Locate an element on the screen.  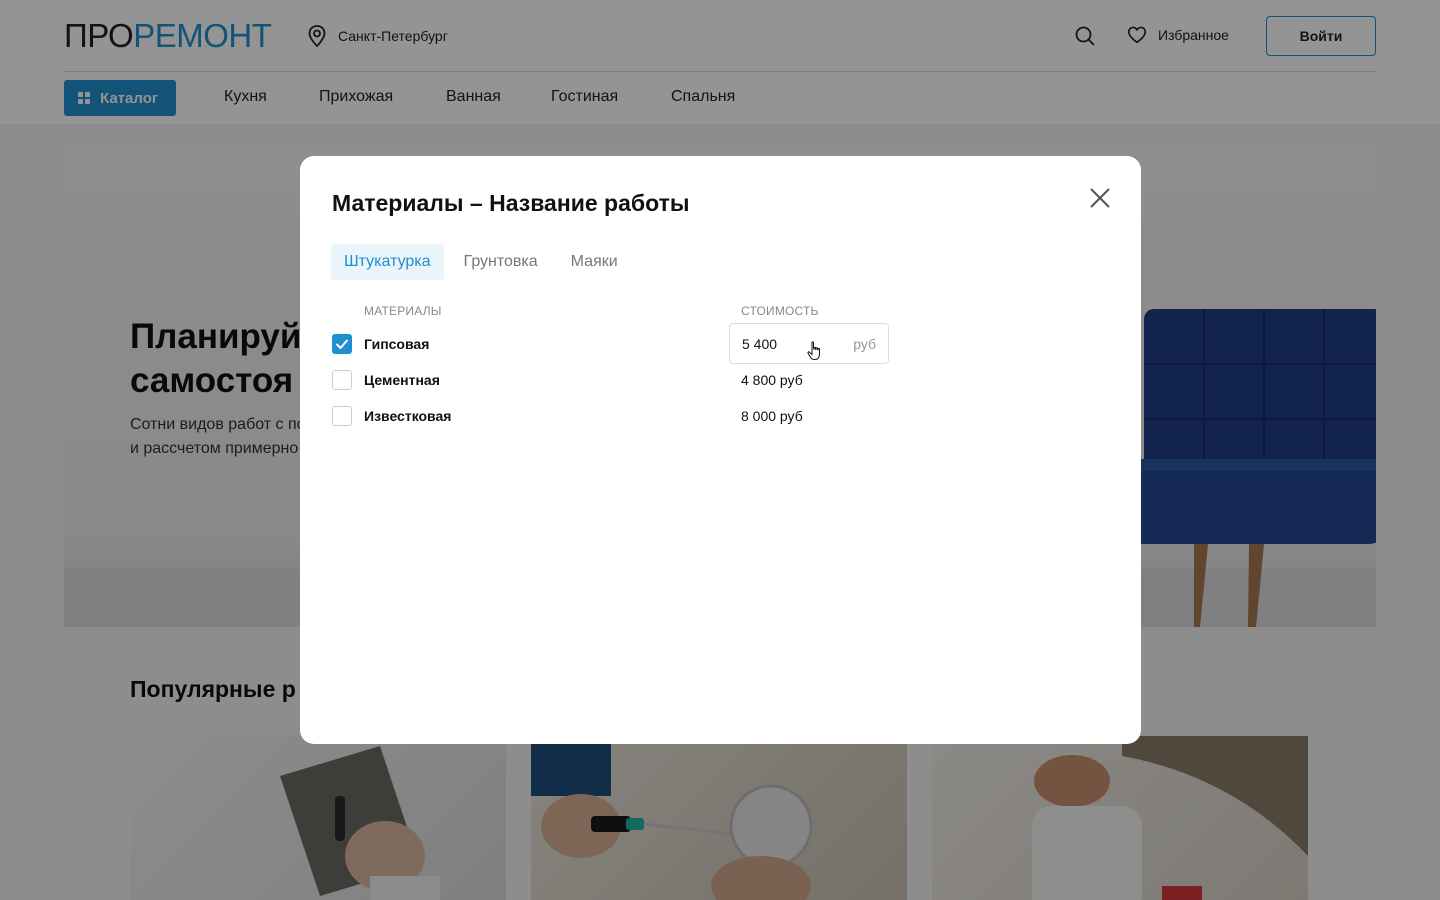
hand-cursor-icon is located at coordinates (813, 350).